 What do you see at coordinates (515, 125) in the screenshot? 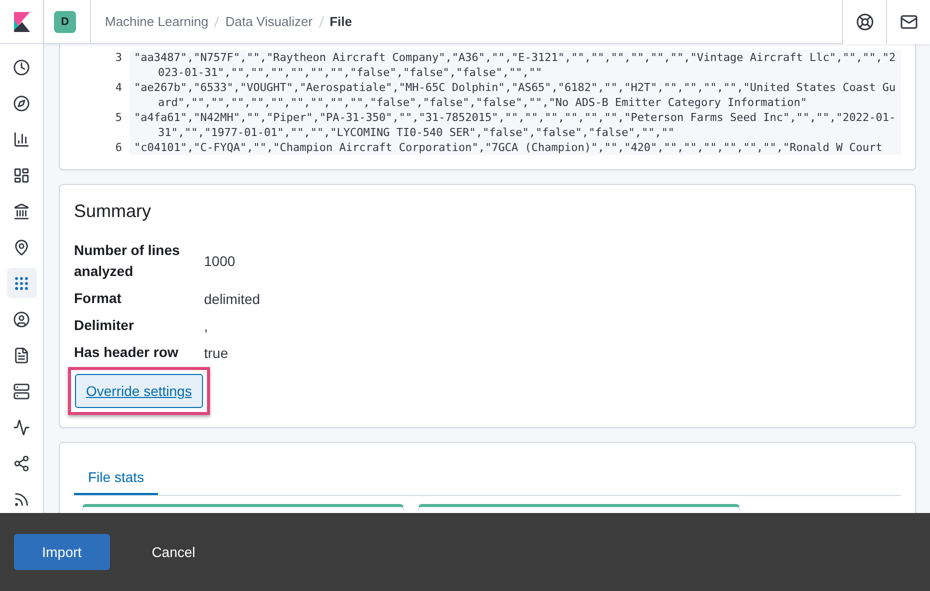
I see `code-line: "a4fa61","N42MH","","Piper","PA-31-350","","31-7852015","","","","","","","Peterson Farms Seed Inc","","","2022-01-31","","1977-01-01","","","LYCOMING TI0-540 SER","false","false","false","",""` at bounding box center [515, 125].